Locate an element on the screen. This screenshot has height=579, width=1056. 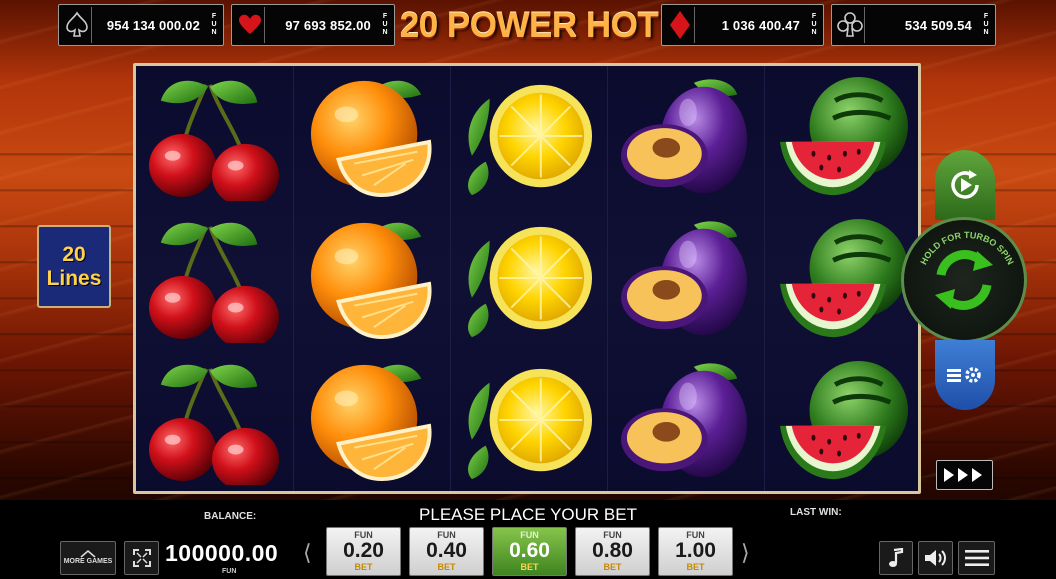
bet-button-0-60: FUN 0.60 BET is located at coordinates (529, 551).